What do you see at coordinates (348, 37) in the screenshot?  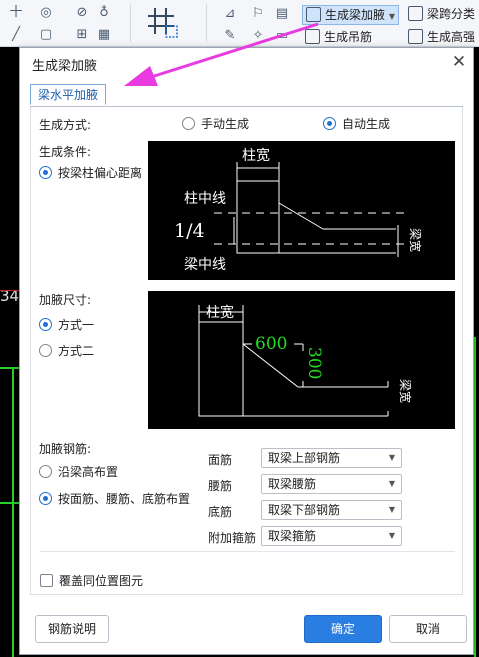 I see `gen-hanger-label: 生成吊筋` at bounding box center [348, 37].